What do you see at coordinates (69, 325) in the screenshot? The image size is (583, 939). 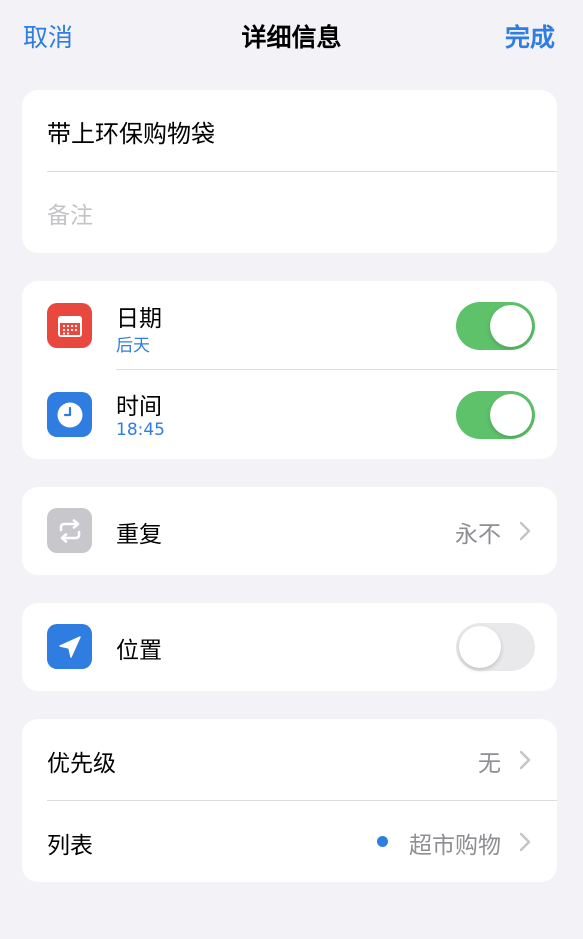 I see `calendar-icon` at bounding box center [69, 325].